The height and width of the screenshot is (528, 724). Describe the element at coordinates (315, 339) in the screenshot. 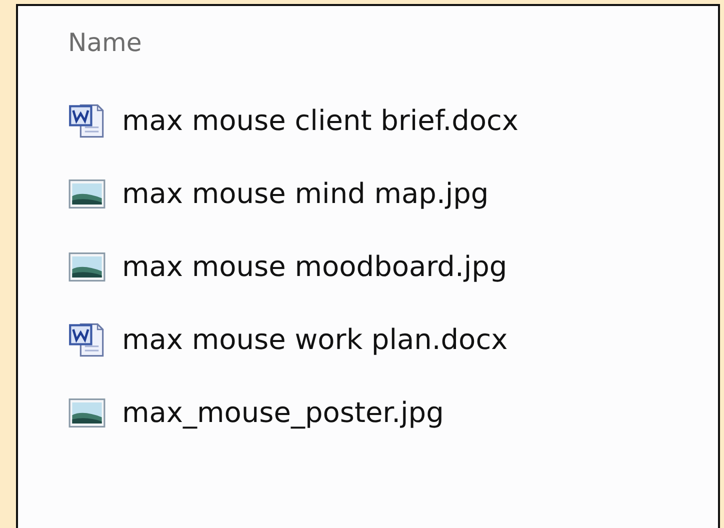

I see `file-name: max mouse work plan.docx` at that location.